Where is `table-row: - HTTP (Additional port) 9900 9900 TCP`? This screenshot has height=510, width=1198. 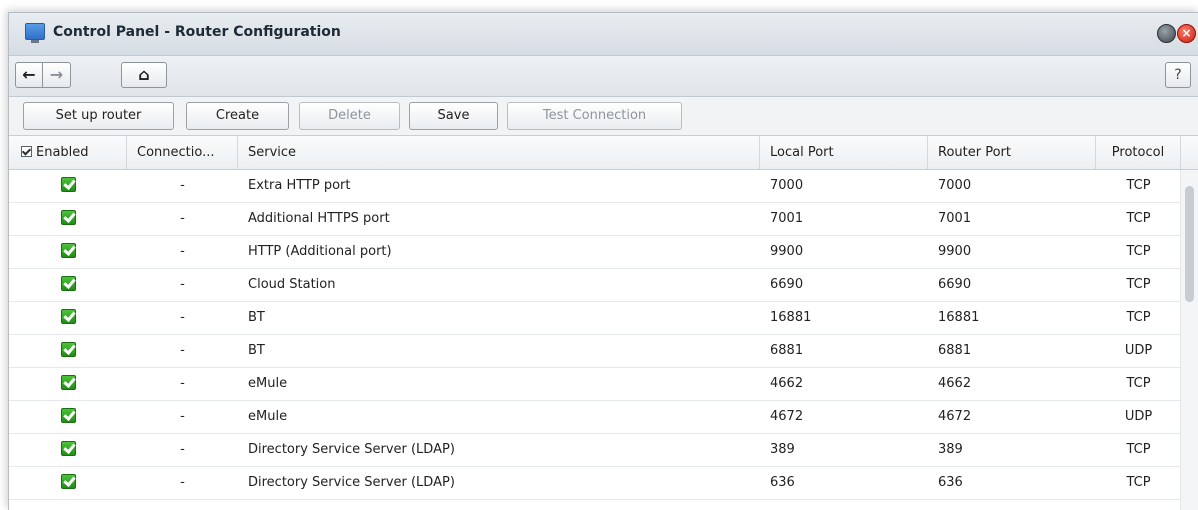 table-row: - HTTP (Additional port) 9900 9900 TCP is located at coordinates (595, 252).